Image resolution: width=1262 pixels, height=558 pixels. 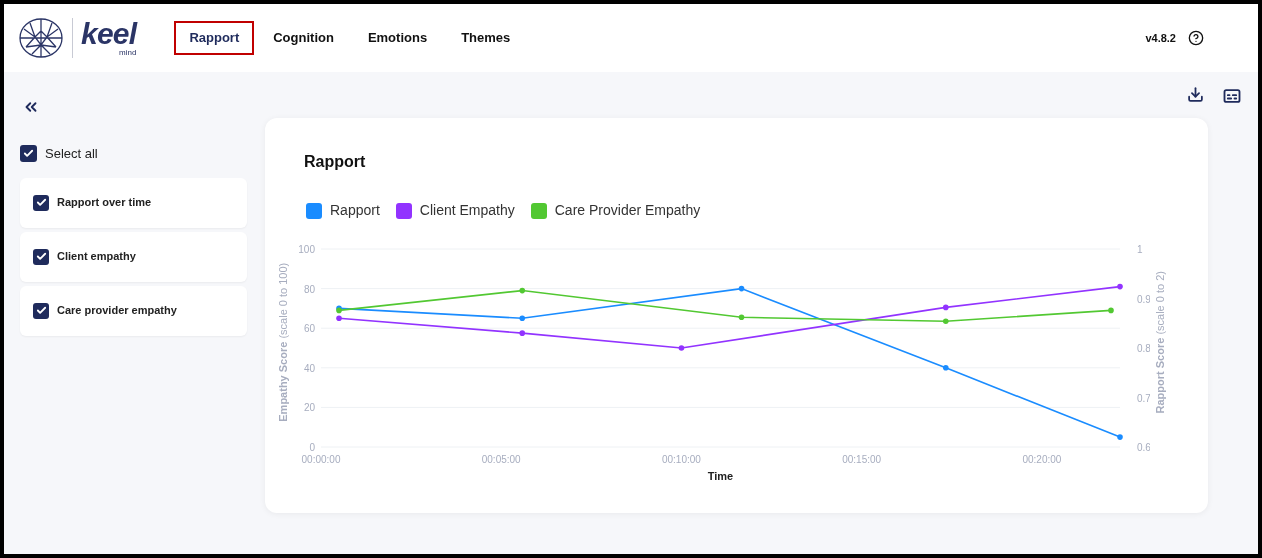 What do you see at coordinates (1143, 398) in the screenshot?
I see `y-tick-label: 0.7` at bounding box center [1143, 398].